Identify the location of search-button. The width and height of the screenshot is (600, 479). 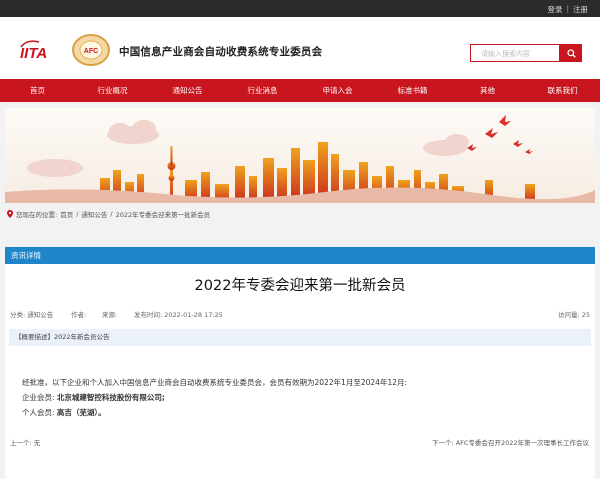
(571, 53).